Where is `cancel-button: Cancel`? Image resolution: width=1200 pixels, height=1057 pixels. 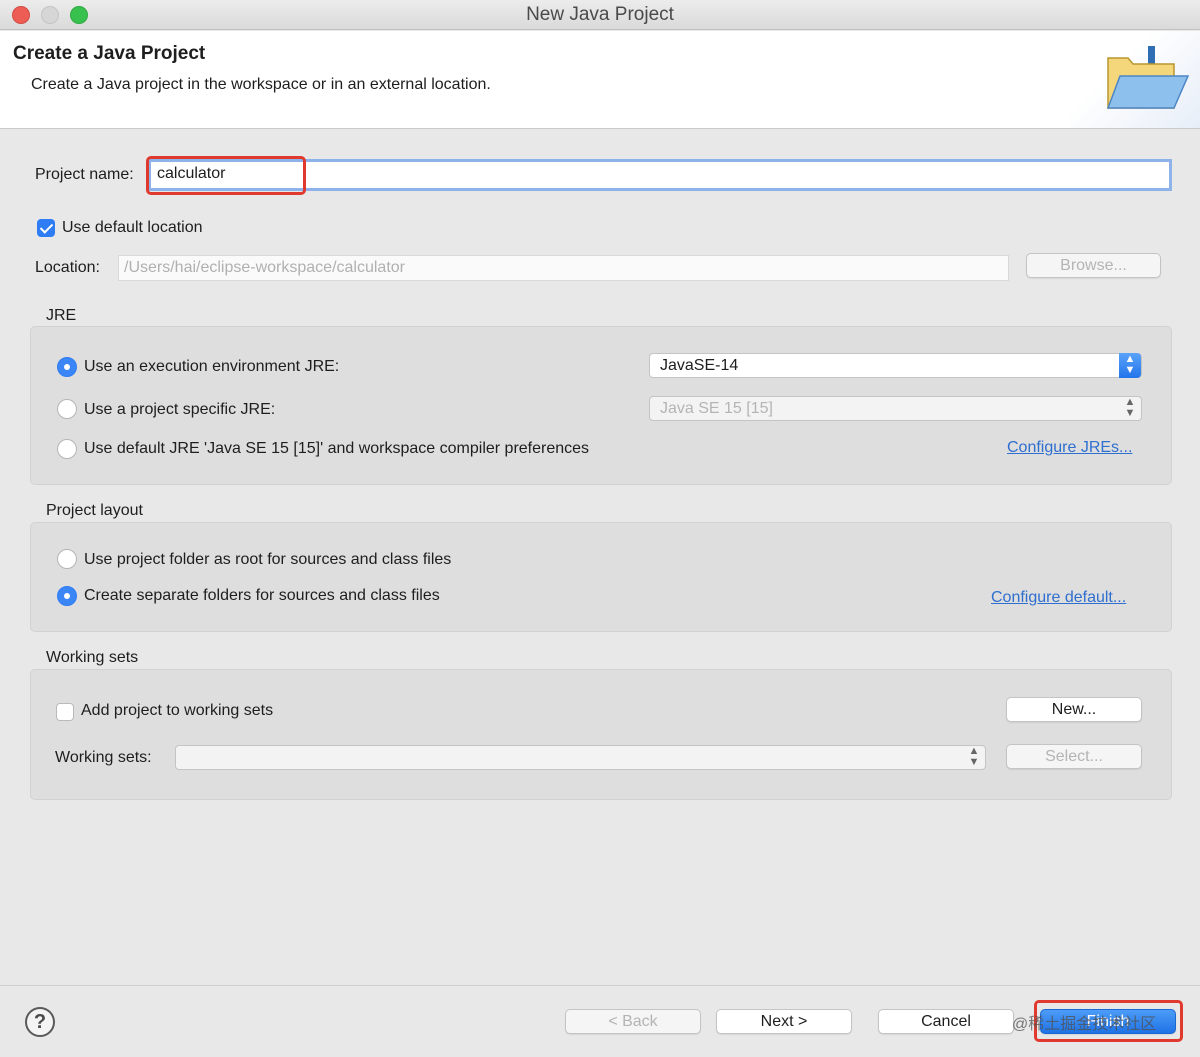
cancel-button: Cancel is located at coordinates (946, 1021).